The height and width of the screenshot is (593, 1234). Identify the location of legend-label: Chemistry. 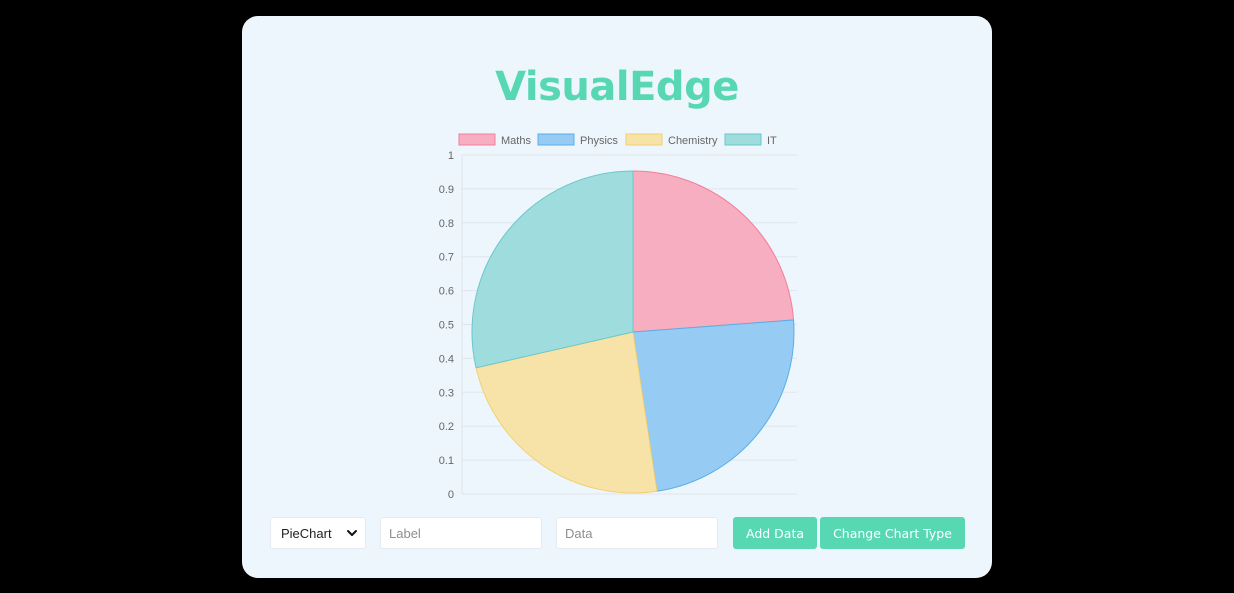
(693, 141).